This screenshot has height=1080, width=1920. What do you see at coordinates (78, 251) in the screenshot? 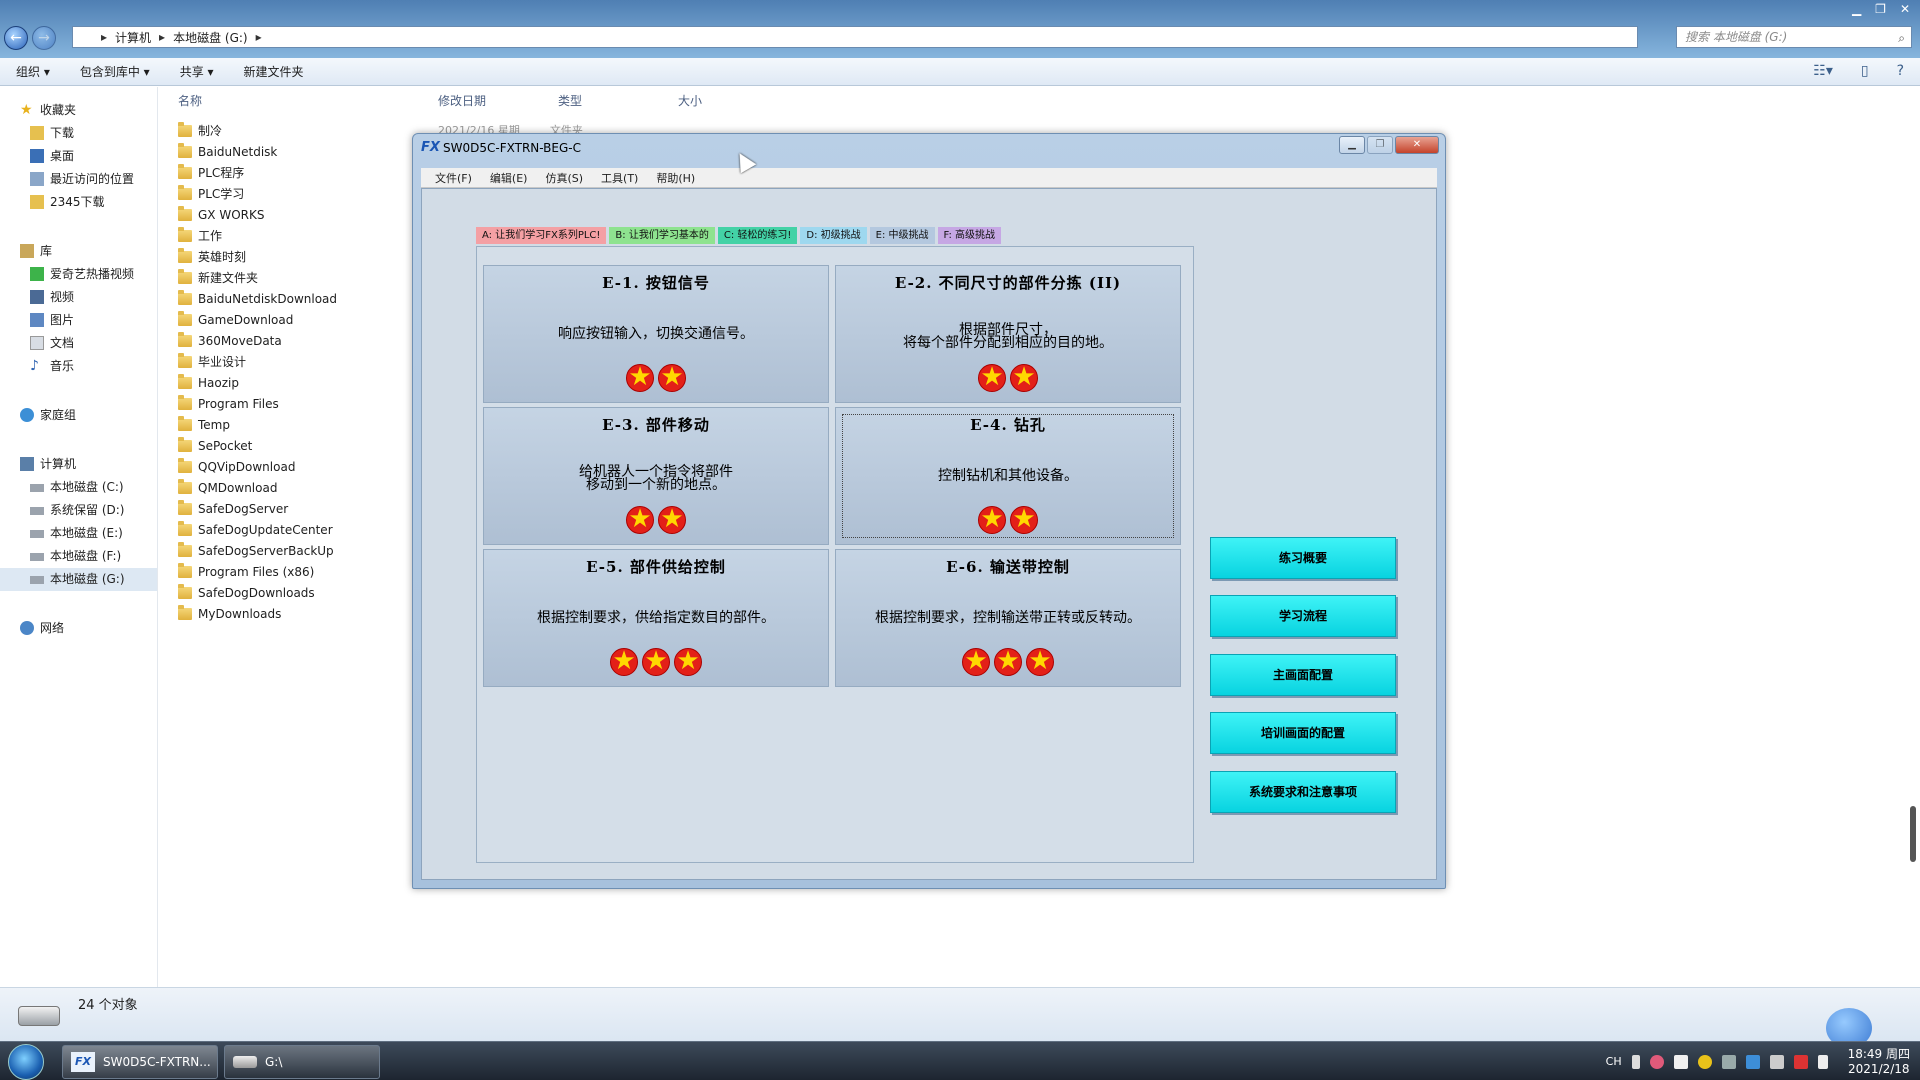
I see `nav-libraries: 库` at bounding box center [78, 251].